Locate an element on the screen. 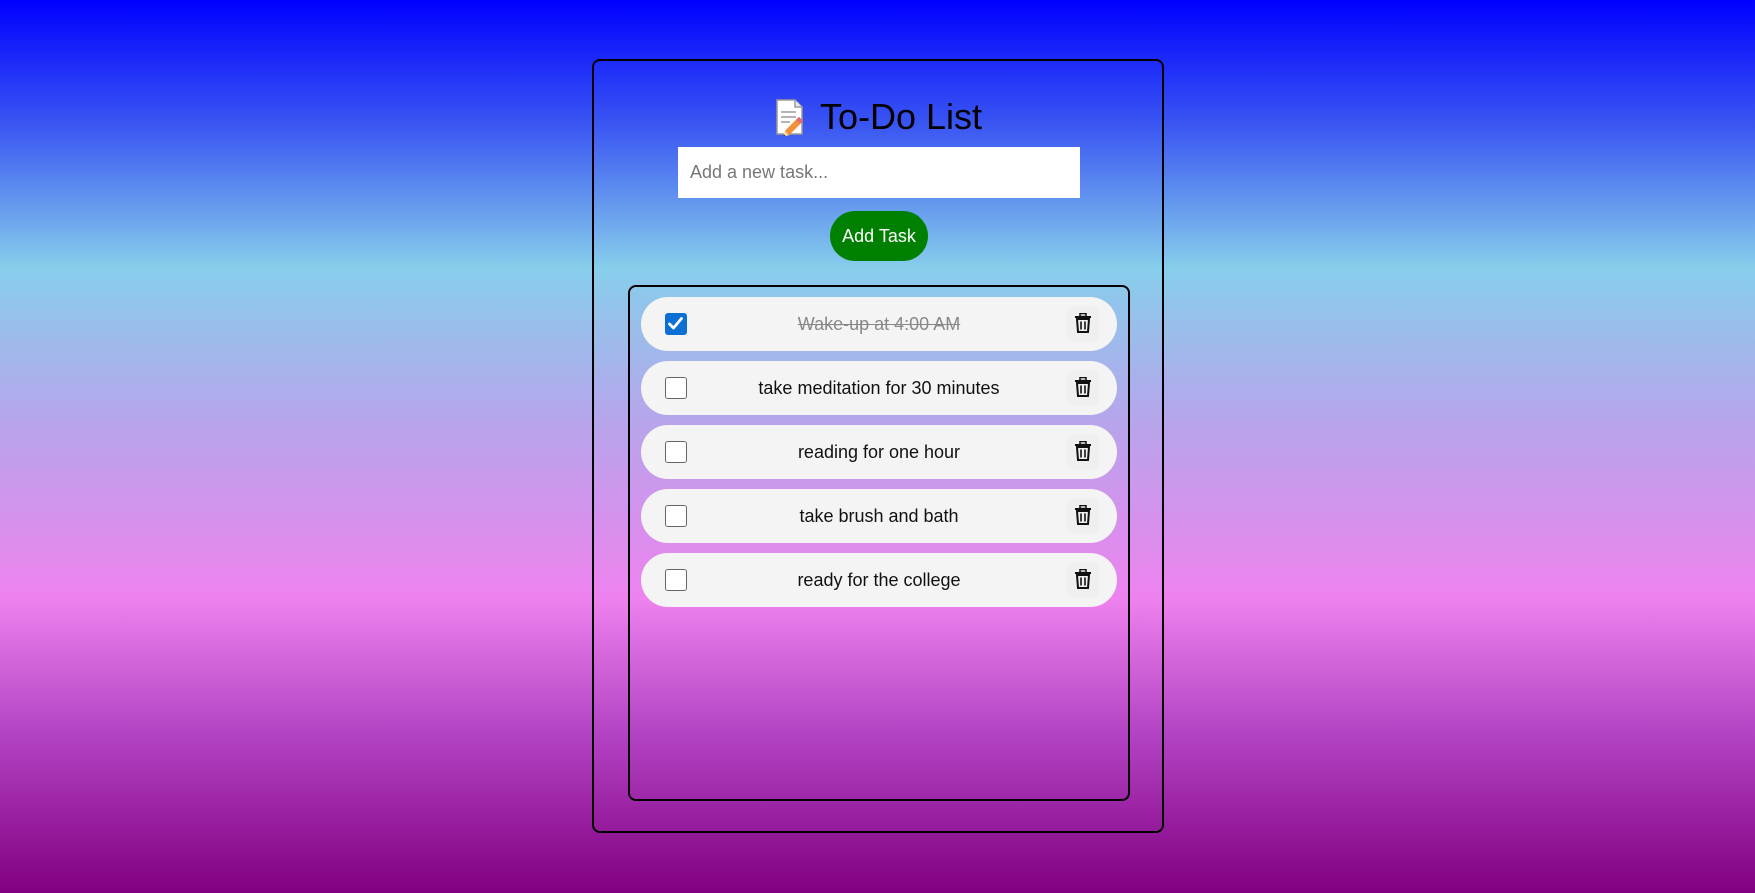 The height and width of the screenshot is (893, 1755). task-item: Wake-up at 4:00 AM is located at coordinates (879, 324).